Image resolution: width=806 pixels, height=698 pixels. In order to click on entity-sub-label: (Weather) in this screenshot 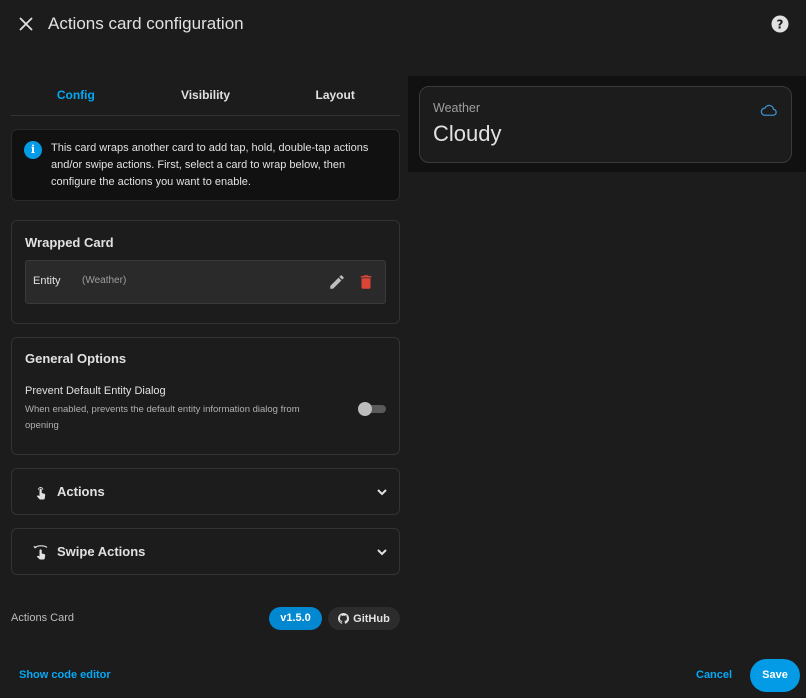, I will do `click(104, 280)`.